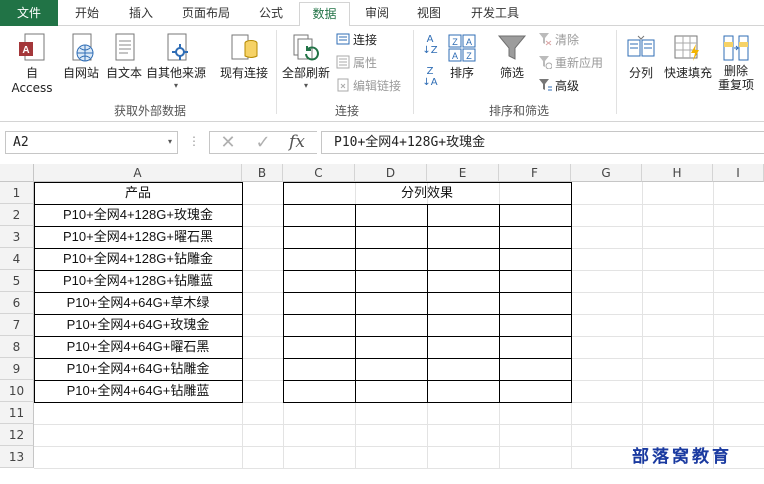  What do you see at coordinates (682, 457) in the screenshot?
I see `watermark-text: 部落窝教育` at bounding box center [682, 457].